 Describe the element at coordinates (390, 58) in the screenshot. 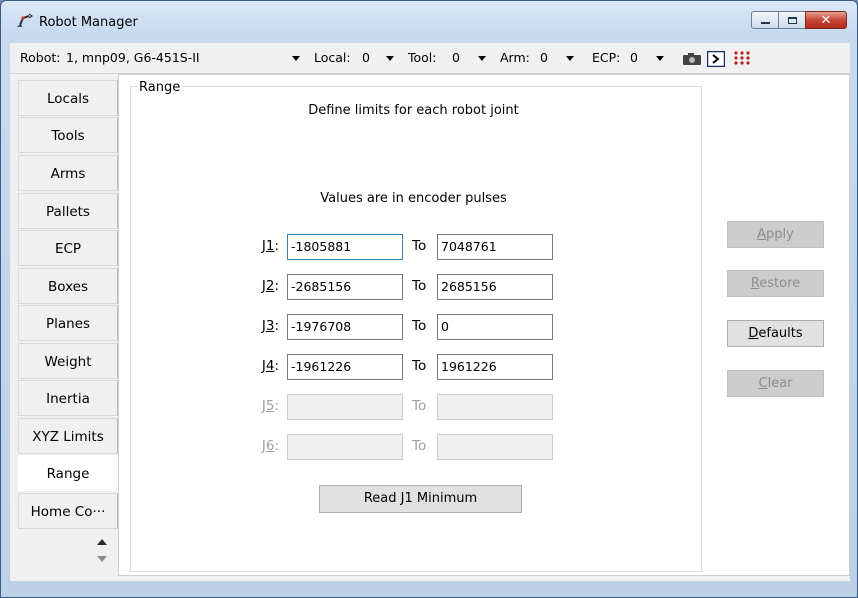

I see `local-dropdown-chevron-icon` at that location.